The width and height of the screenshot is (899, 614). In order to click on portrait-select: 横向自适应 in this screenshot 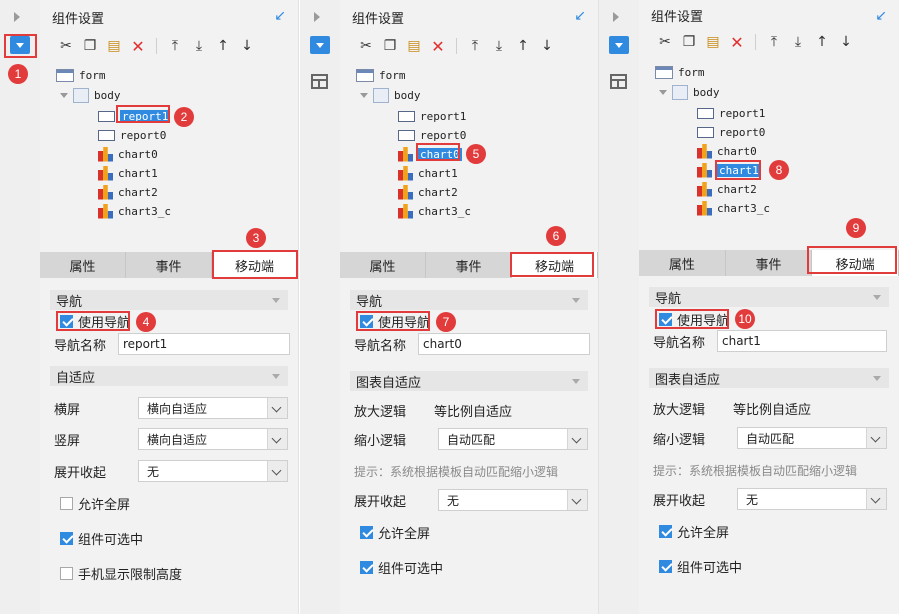, I will do `click(213, 439)`.